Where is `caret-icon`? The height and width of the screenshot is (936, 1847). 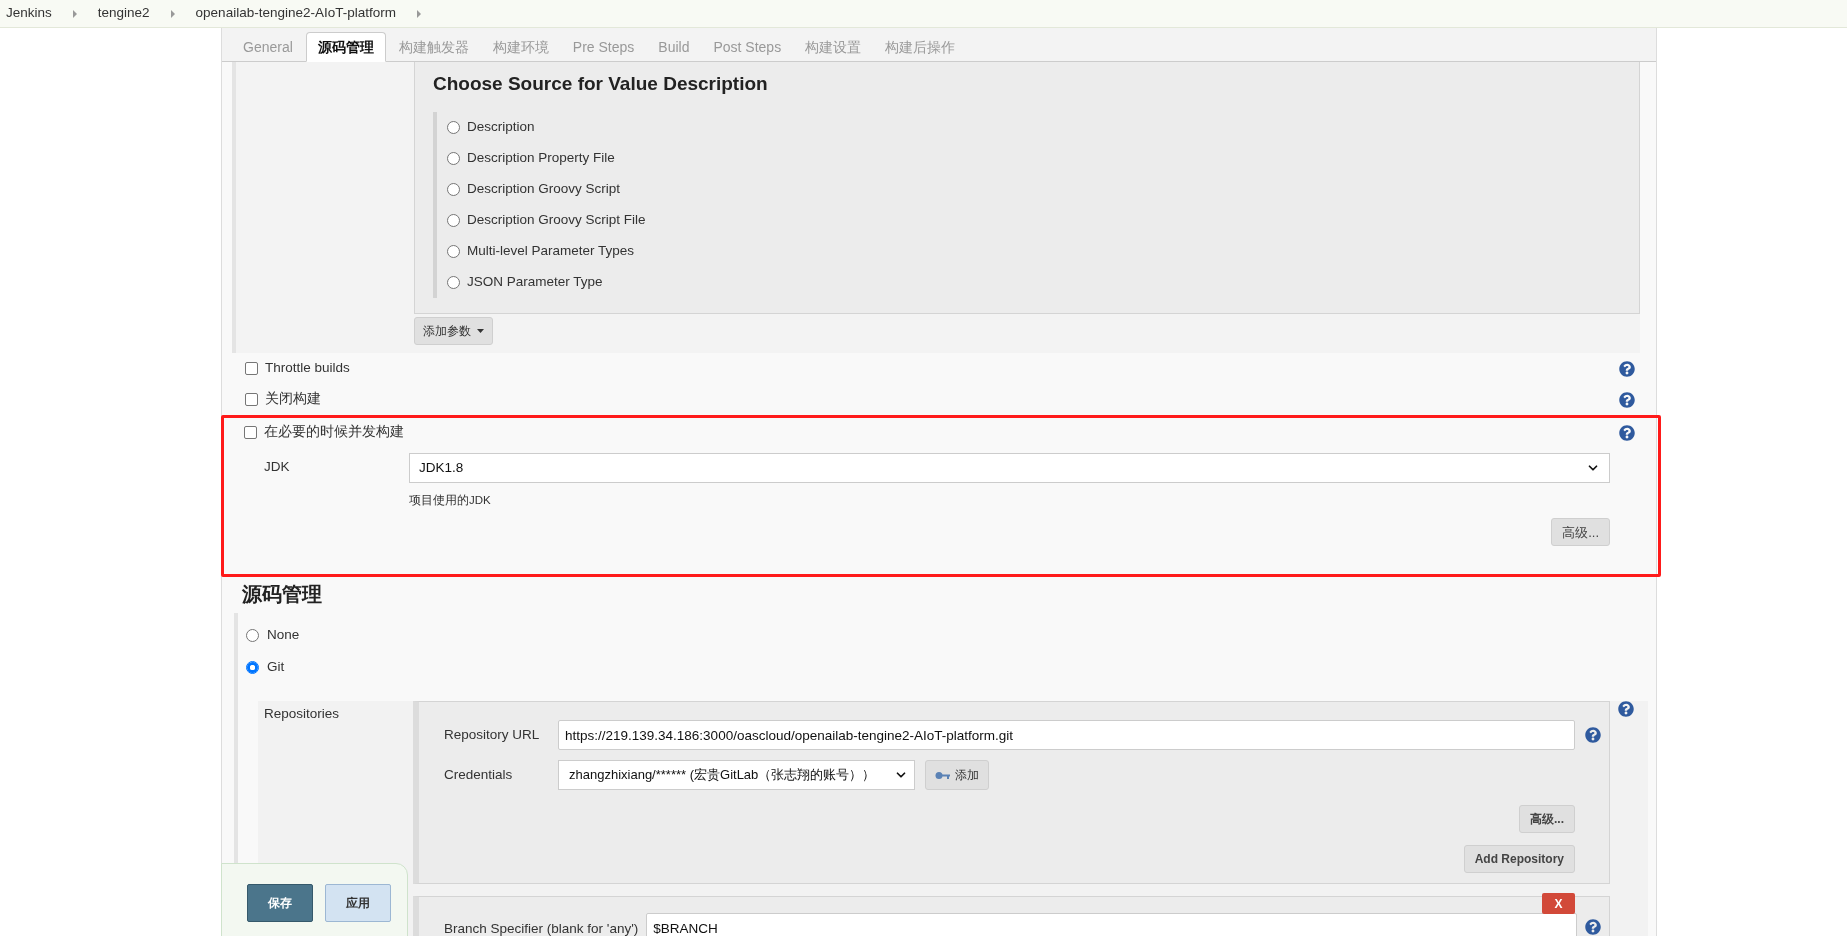 caret-icon is located at coordinates (480, 331).